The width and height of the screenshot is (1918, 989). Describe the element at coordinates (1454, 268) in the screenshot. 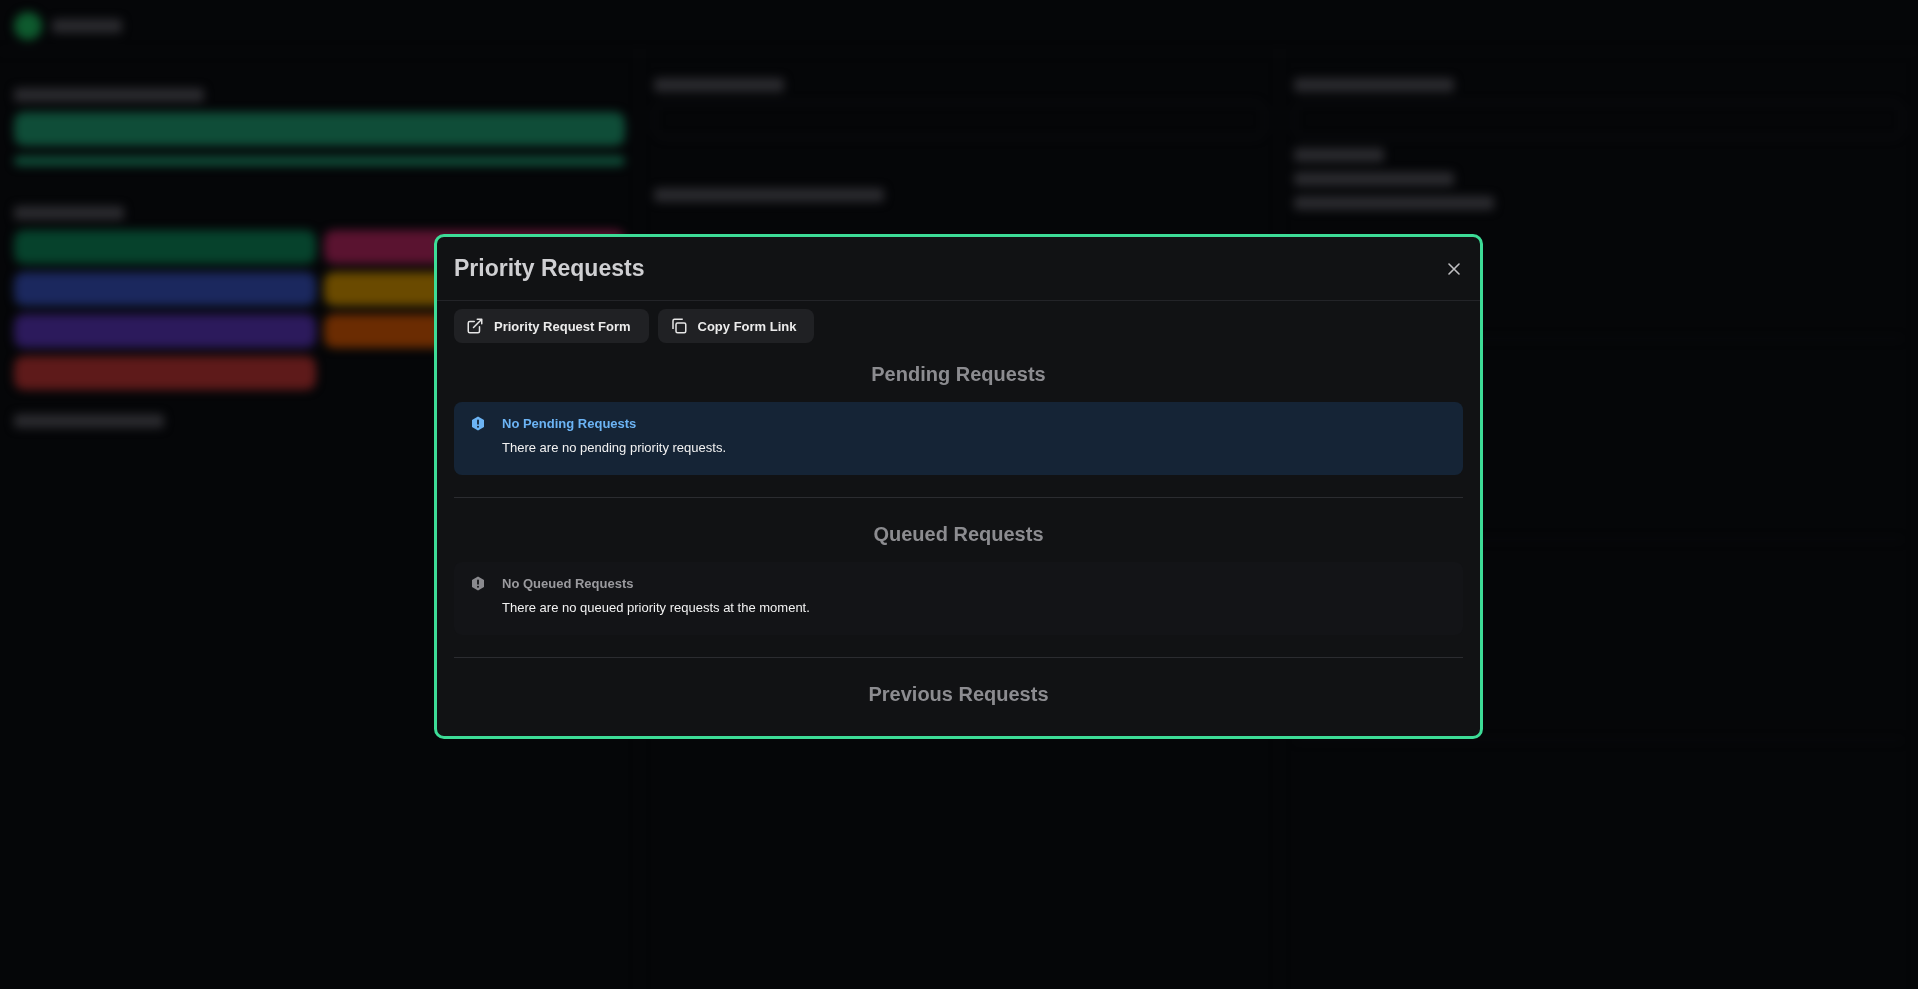

I see `close-icon` at that location.